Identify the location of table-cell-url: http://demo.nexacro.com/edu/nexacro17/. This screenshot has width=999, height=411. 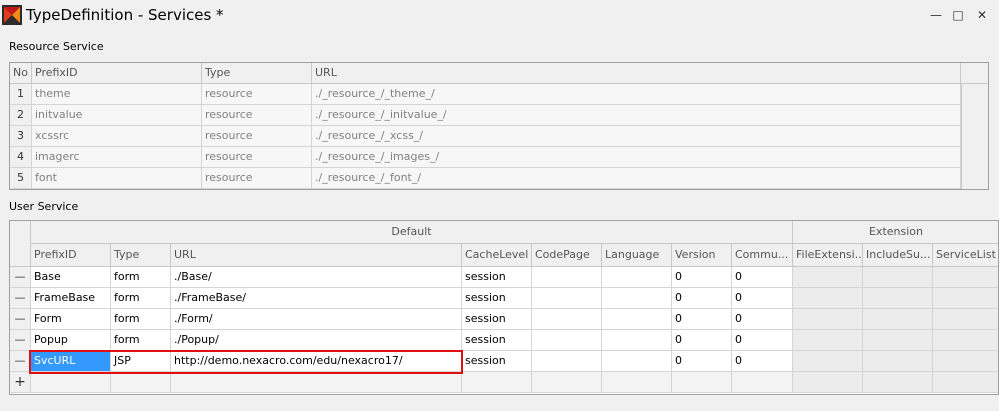
(316, 361).